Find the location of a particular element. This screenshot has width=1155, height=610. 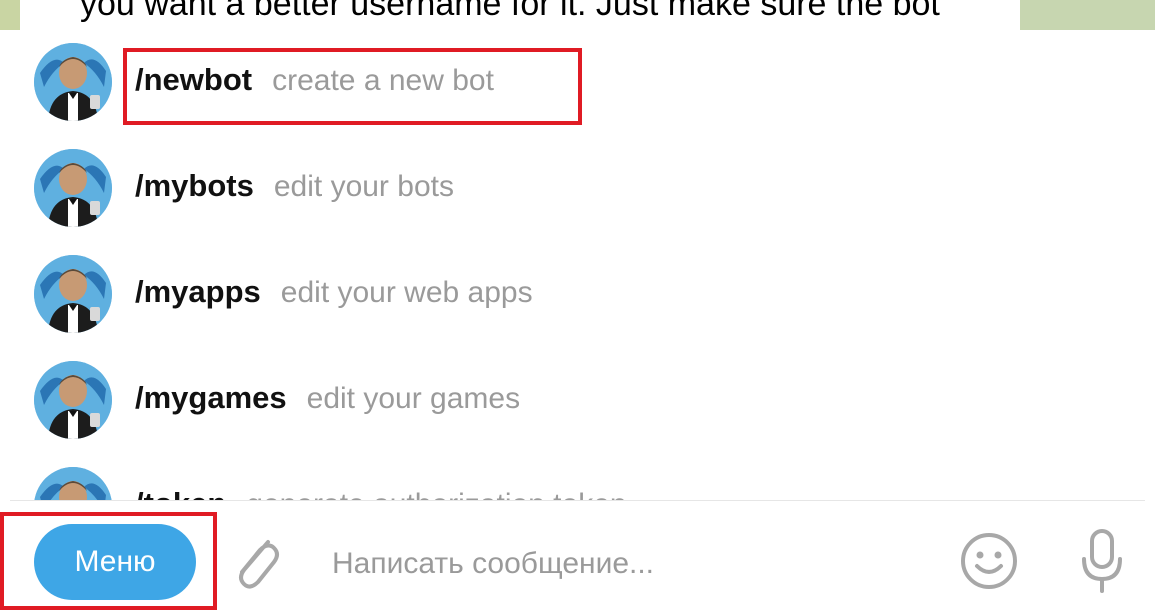

highlight-box-menu is located at coordinates (108, 561).